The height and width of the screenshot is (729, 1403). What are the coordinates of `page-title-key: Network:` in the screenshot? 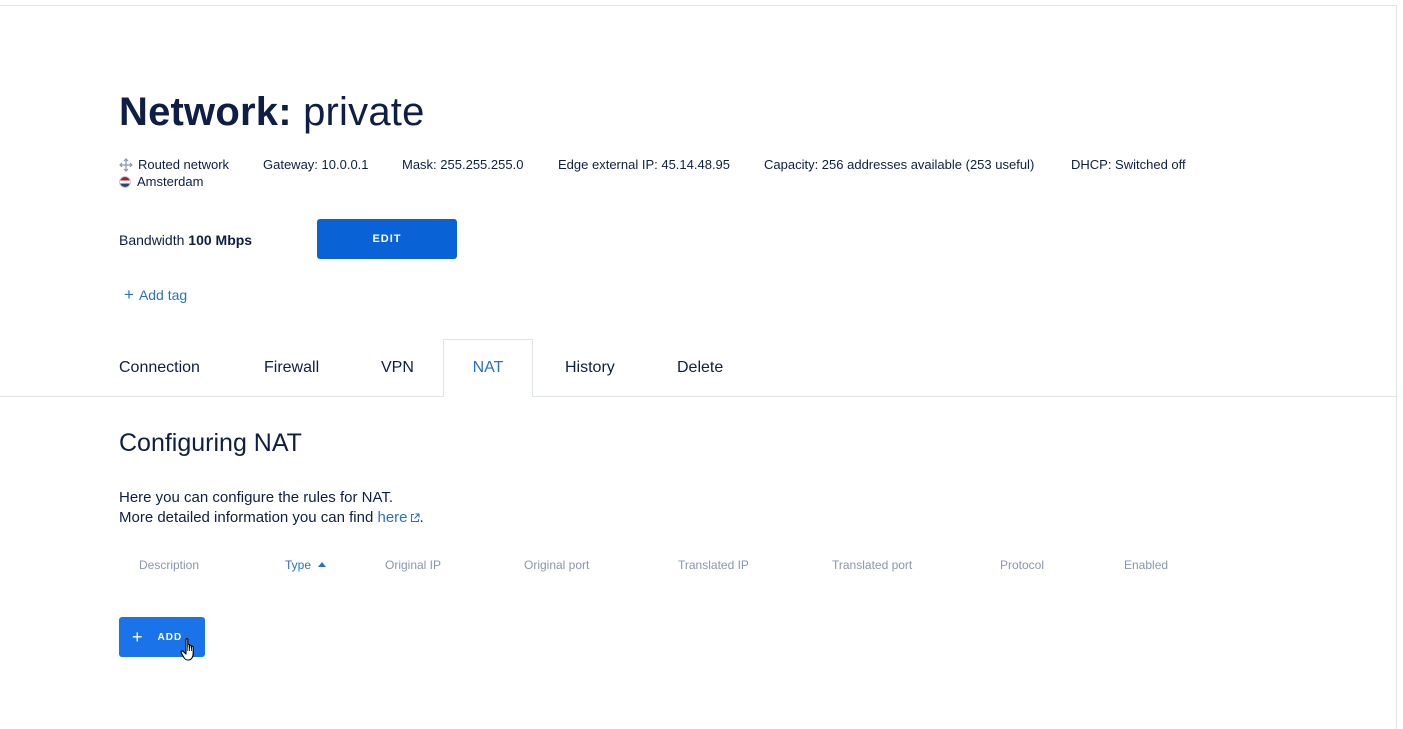 It's located at (205, 112).